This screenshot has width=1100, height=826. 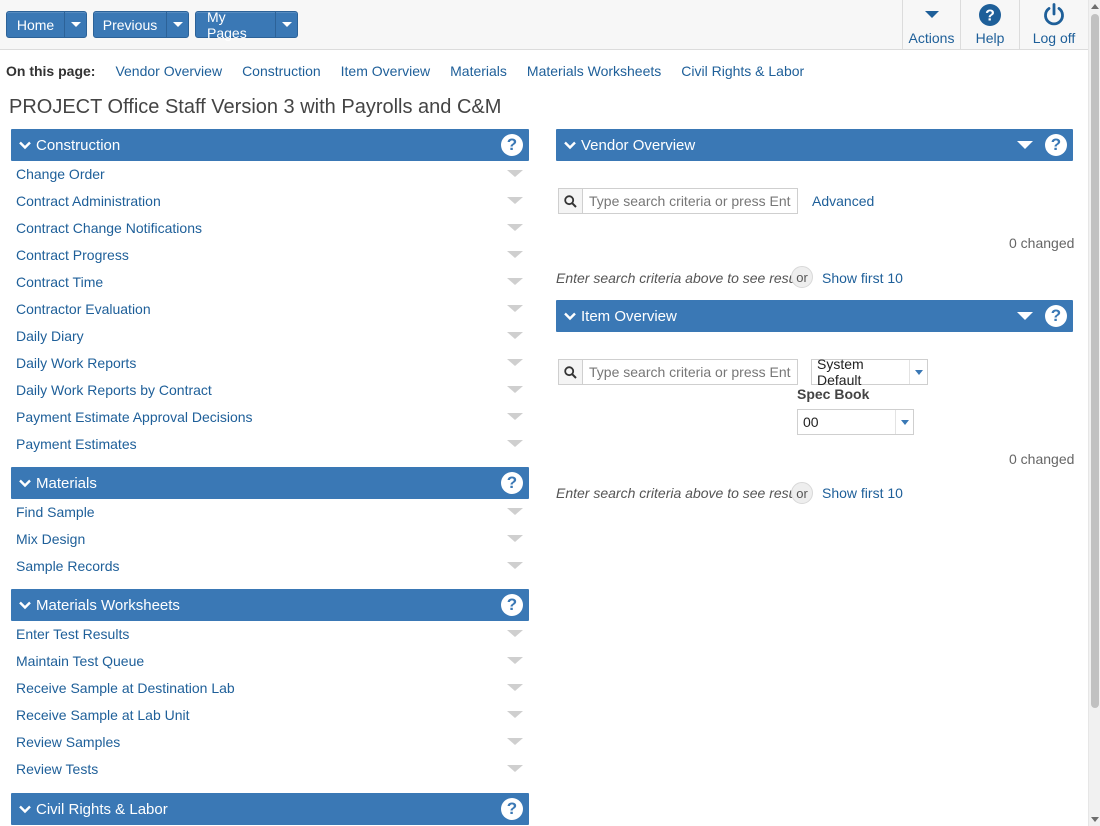 I want to click on list-item: Contract Administration, so click(x=269, y=200).